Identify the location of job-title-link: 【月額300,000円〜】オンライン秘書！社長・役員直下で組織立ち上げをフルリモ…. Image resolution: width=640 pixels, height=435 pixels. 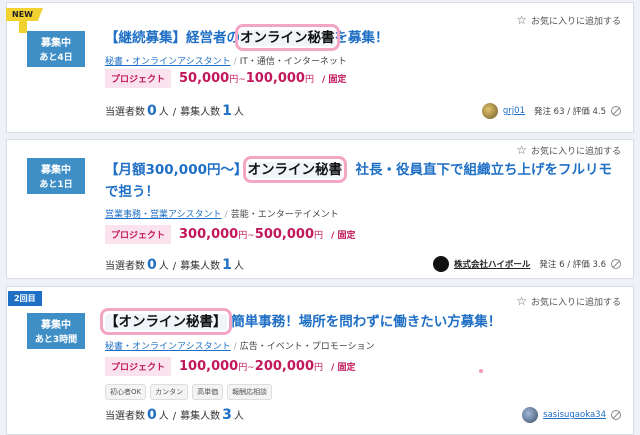
(360, 181).